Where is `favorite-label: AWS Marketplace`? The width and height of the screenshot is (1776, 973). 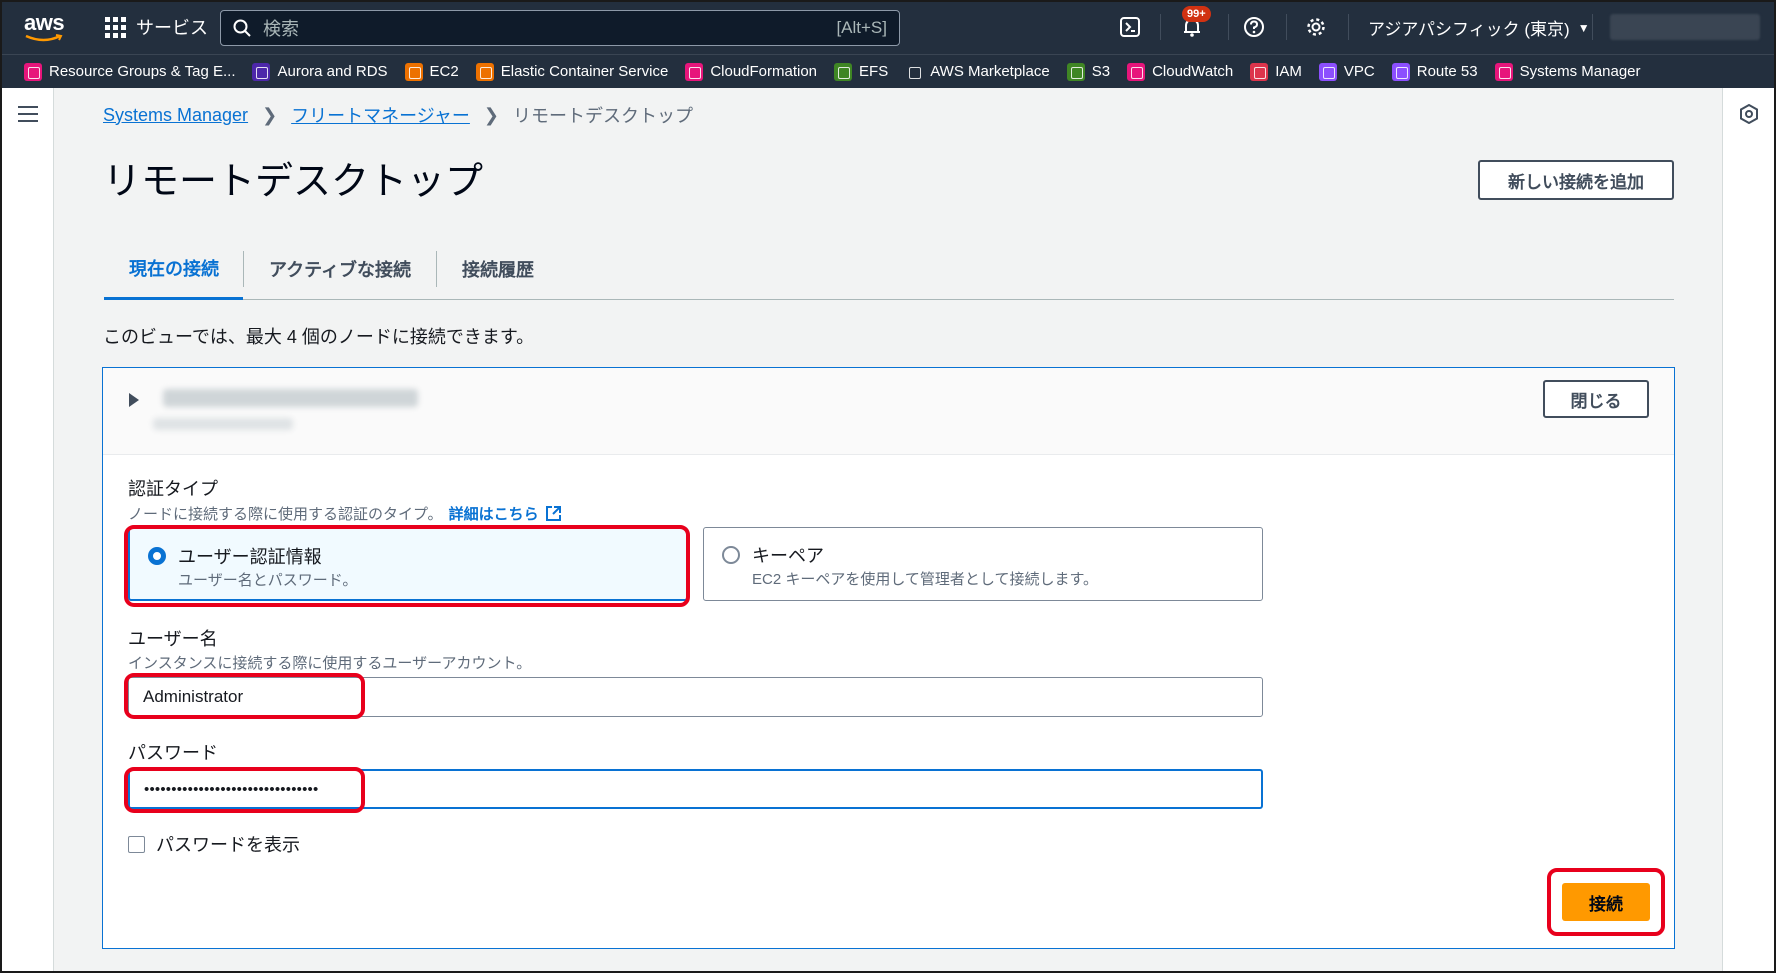
favorite-label: AWS Marketplace is located at coordinates (990, 71).